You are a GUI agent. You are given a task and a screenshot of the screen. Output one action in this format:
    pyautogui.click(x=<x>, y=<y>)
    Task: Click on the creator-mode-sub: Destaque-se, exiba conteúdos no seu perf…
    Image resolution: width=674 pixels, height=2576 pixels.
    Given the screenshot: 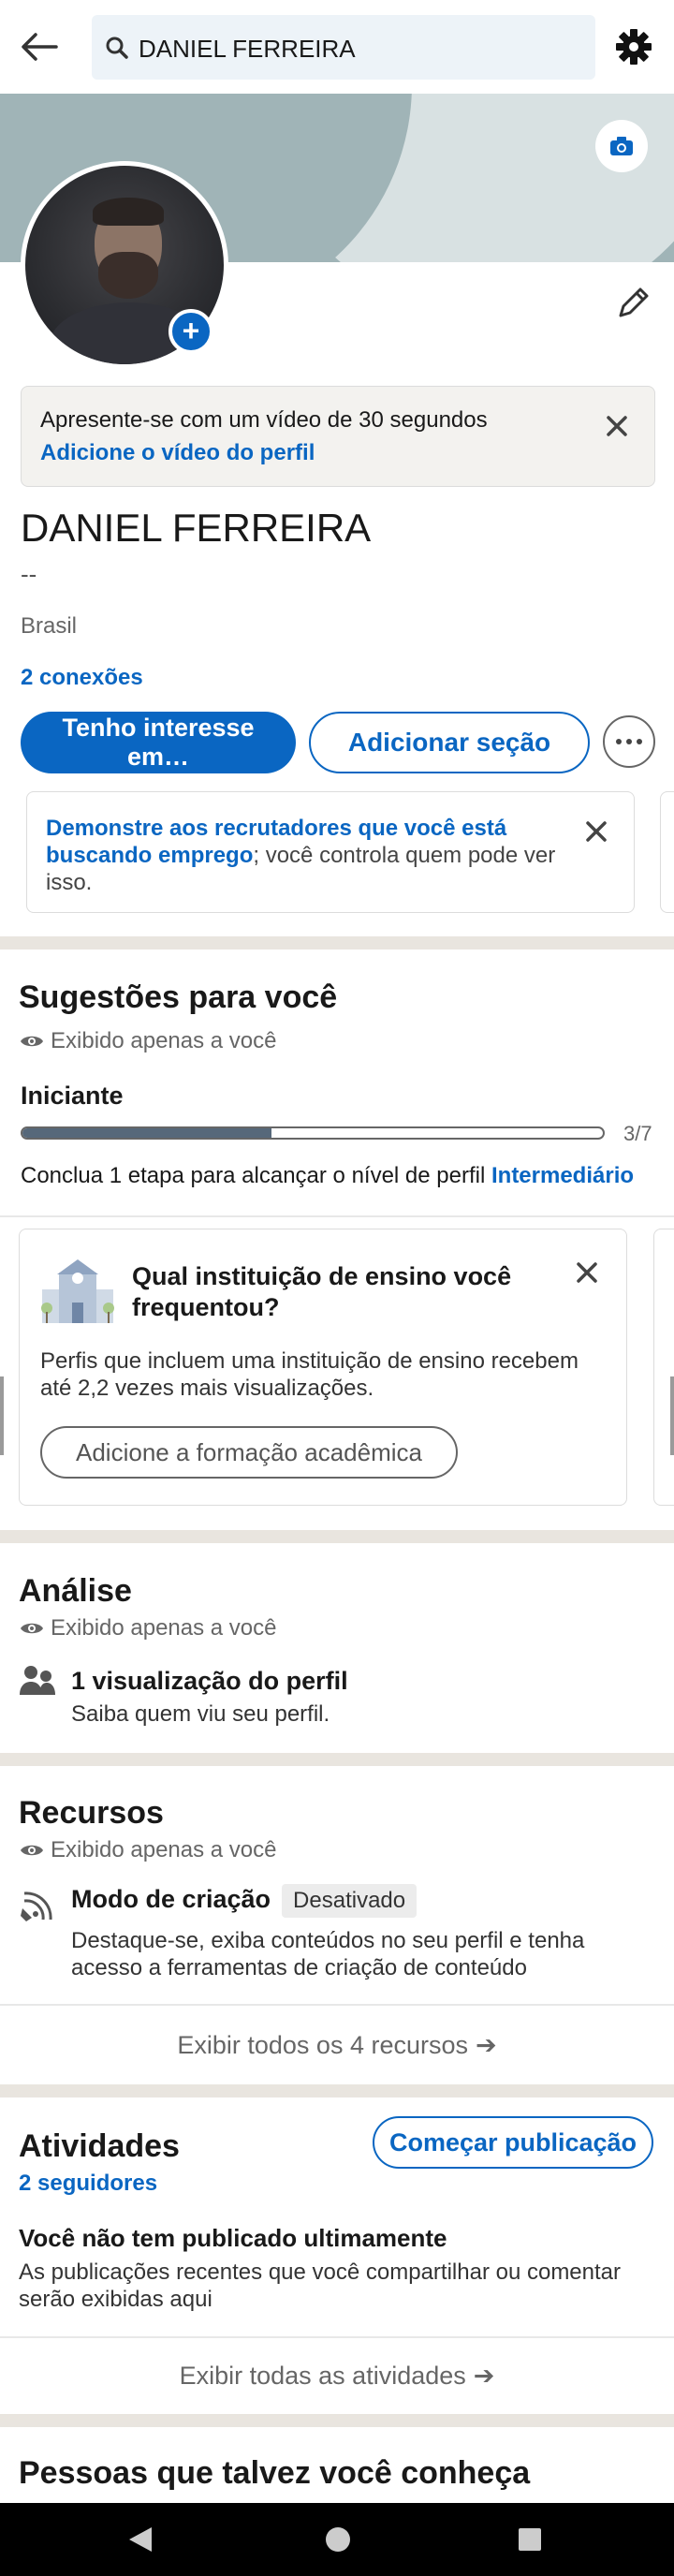 What is the action you would take?
    pyautogui.click(x=328, y=1954)
    